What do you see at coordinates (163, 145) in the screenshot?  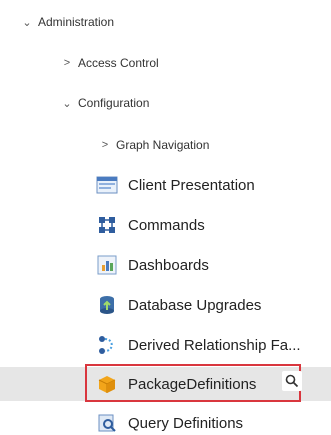 I see `tree-node-label: Graph Navigation` at bounding box center [163, 145].